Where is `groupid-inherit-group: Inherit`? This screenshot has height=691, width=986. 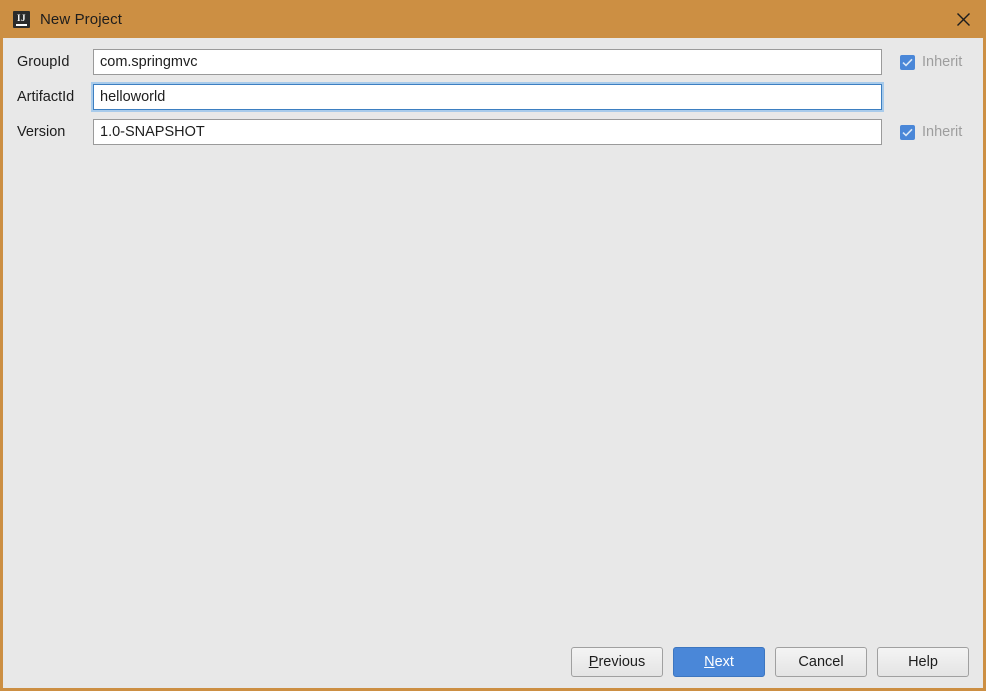
groupid-inherit-group: Inherit is located at coordinates (931, 62).